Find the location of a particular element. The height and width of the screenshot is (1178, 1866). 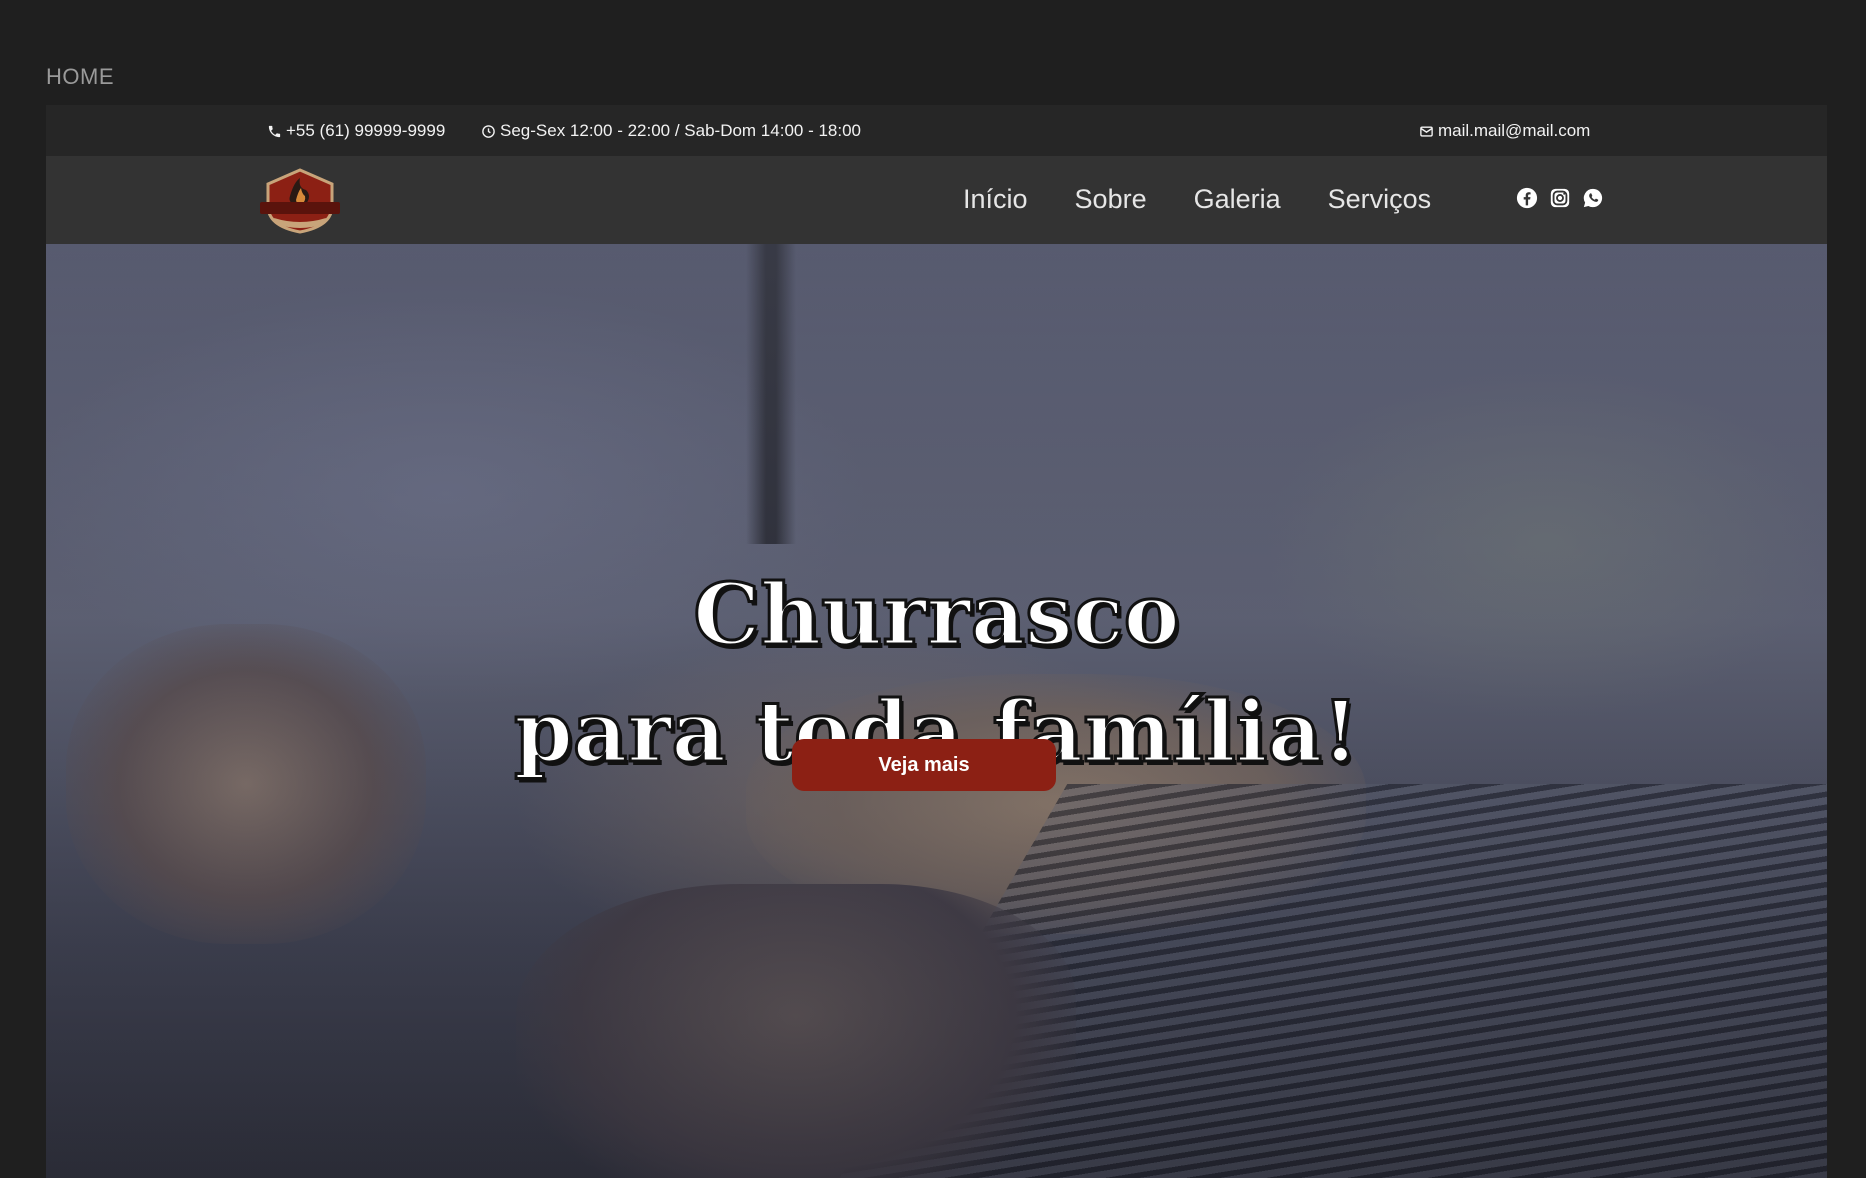

social-links is located at coordinates (1560, 198).